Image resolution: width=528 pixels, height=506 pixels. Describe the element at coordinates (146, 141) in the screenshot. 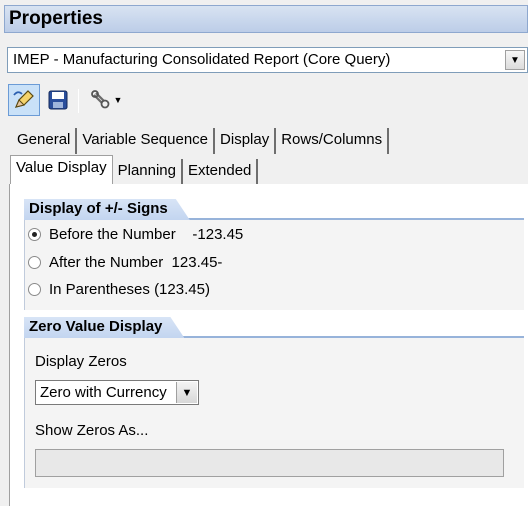

I see `tab-variable-sequence: Variable Sequence` at that location.